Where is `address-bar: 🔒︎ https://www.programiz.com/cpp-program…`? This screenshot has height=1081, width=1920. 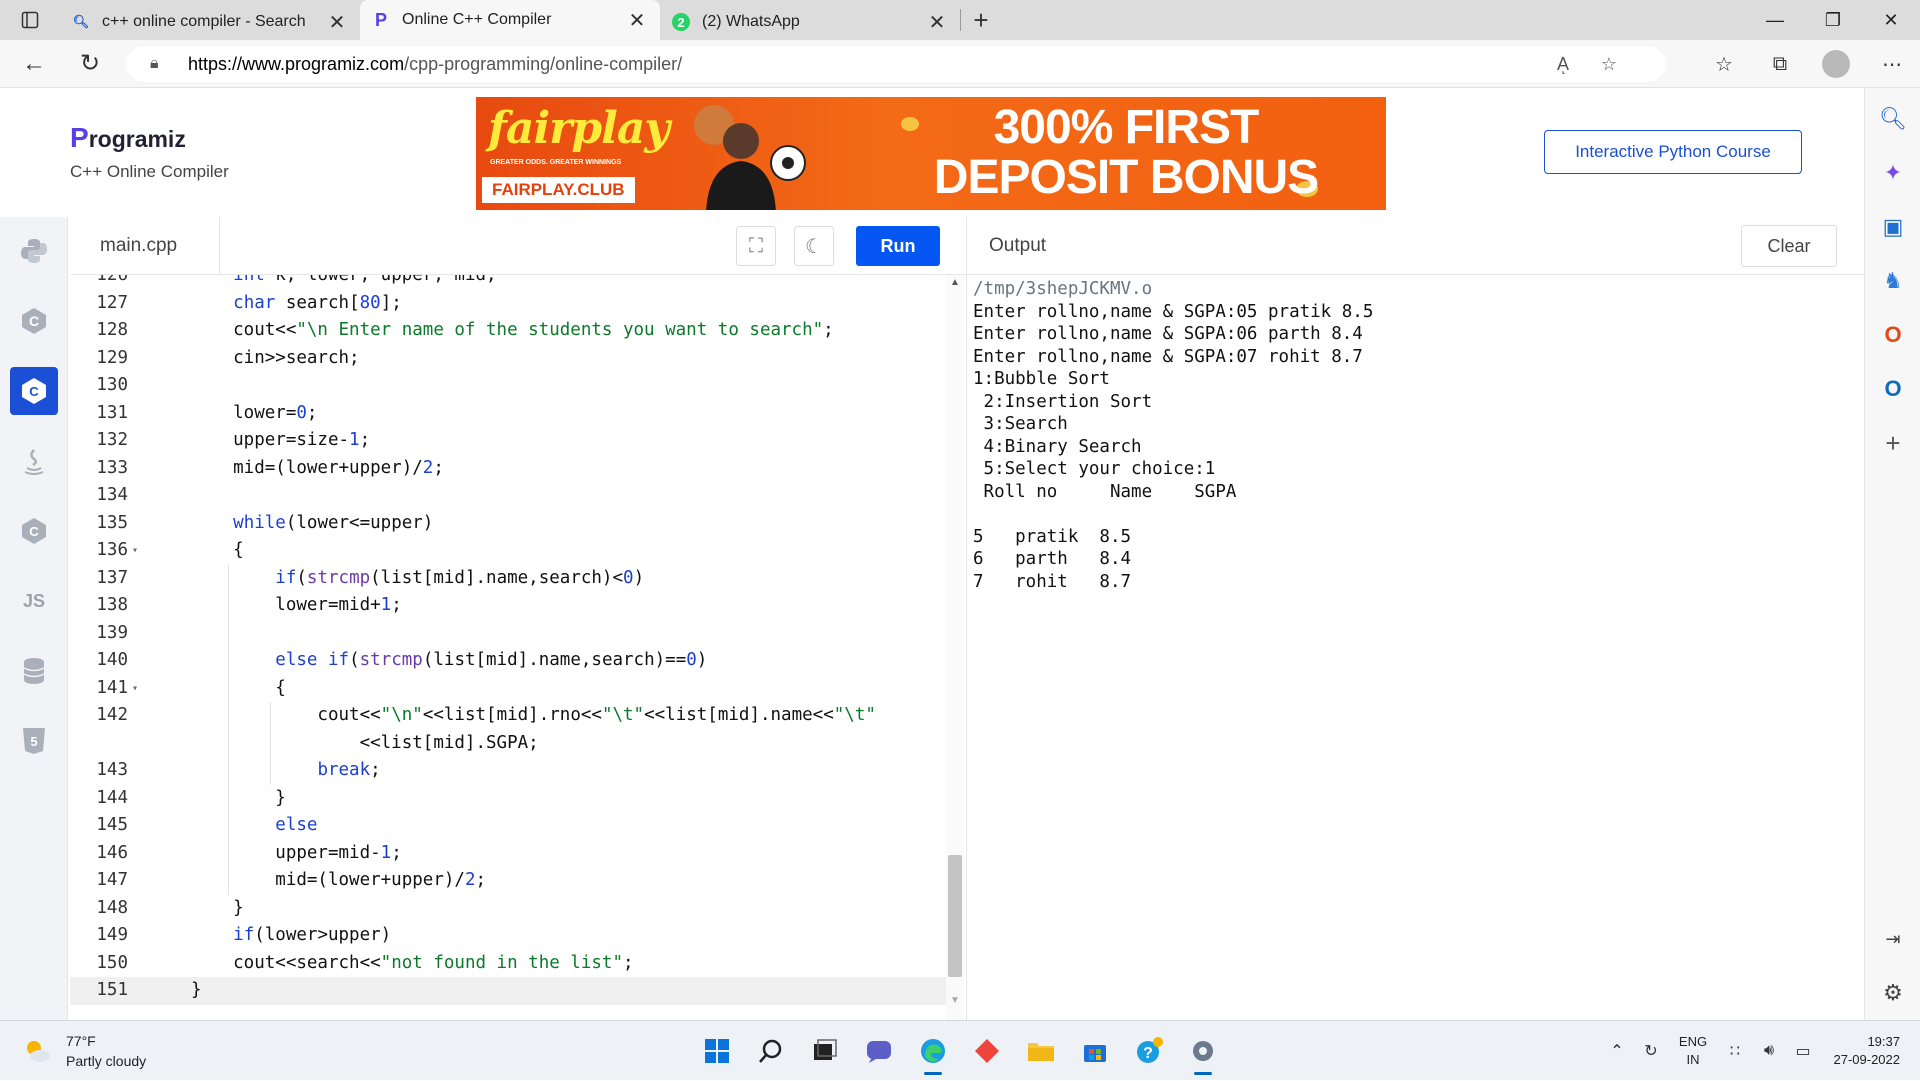 address-bar: 🔒︎ https://www.programiz.com/cpp-program… is located at coordinates (896, 64).